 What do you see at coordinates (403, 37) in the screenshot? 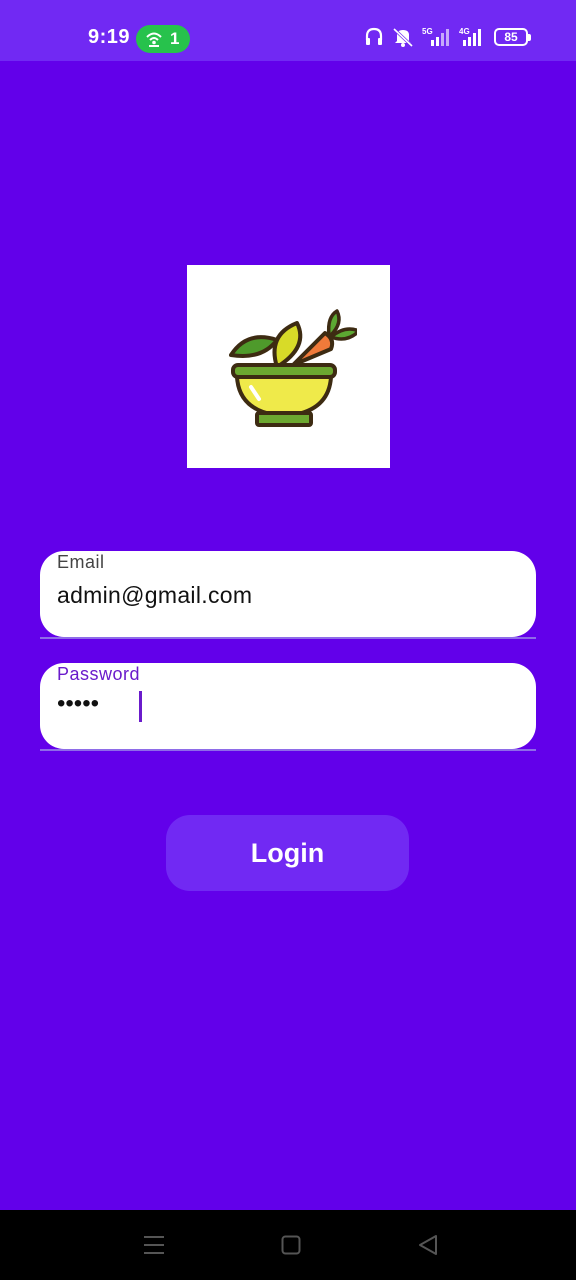
I see `mute-icon` at bounding box center [403, 37].